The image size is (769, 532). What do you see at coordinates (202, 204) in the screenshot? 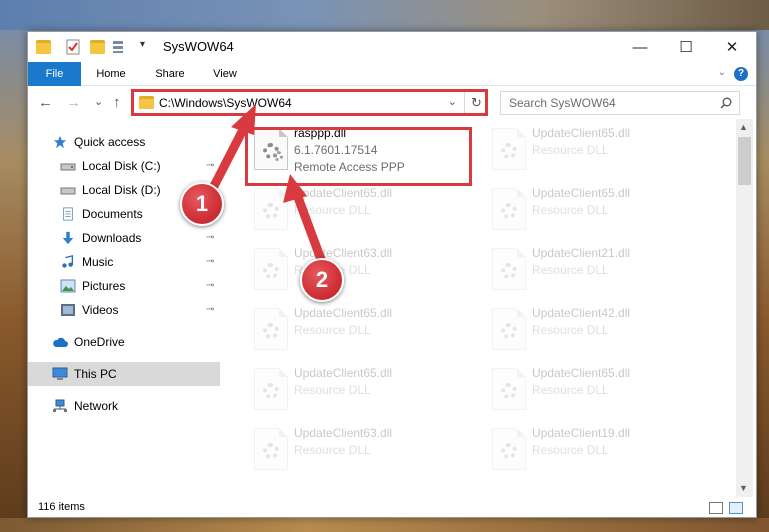
I see `step-1-badge: 1` at bounding box center [202, 204].